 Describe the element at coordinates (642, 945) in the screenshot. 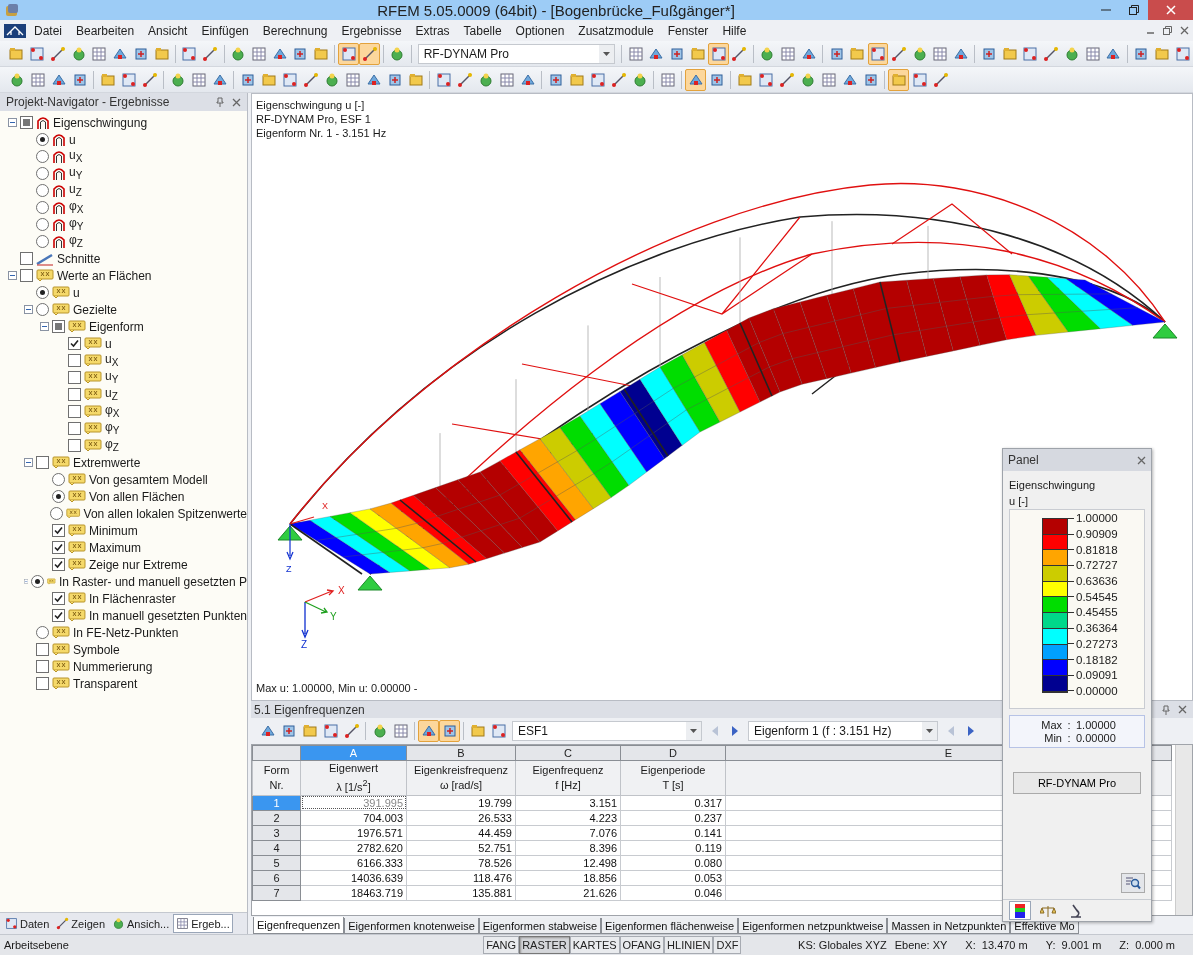

I see `status-toggle: OFANG` at that location.